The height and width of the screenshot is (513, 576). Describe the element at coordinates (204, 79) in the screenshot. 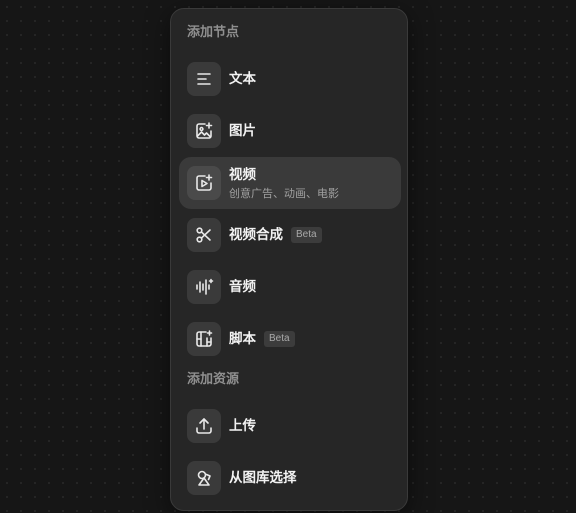

I see `text-lines-icon` at that location.